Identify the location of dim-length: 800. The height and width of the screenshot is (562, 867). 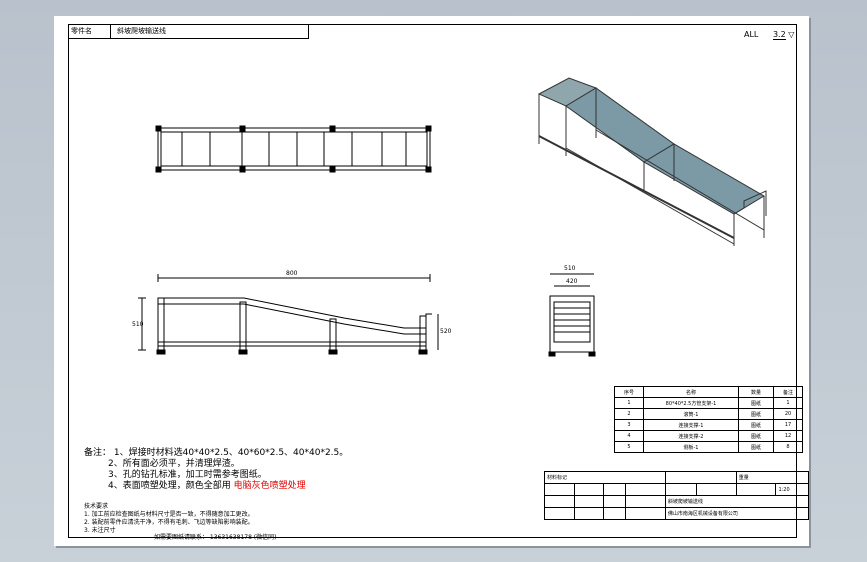
(292, 273).